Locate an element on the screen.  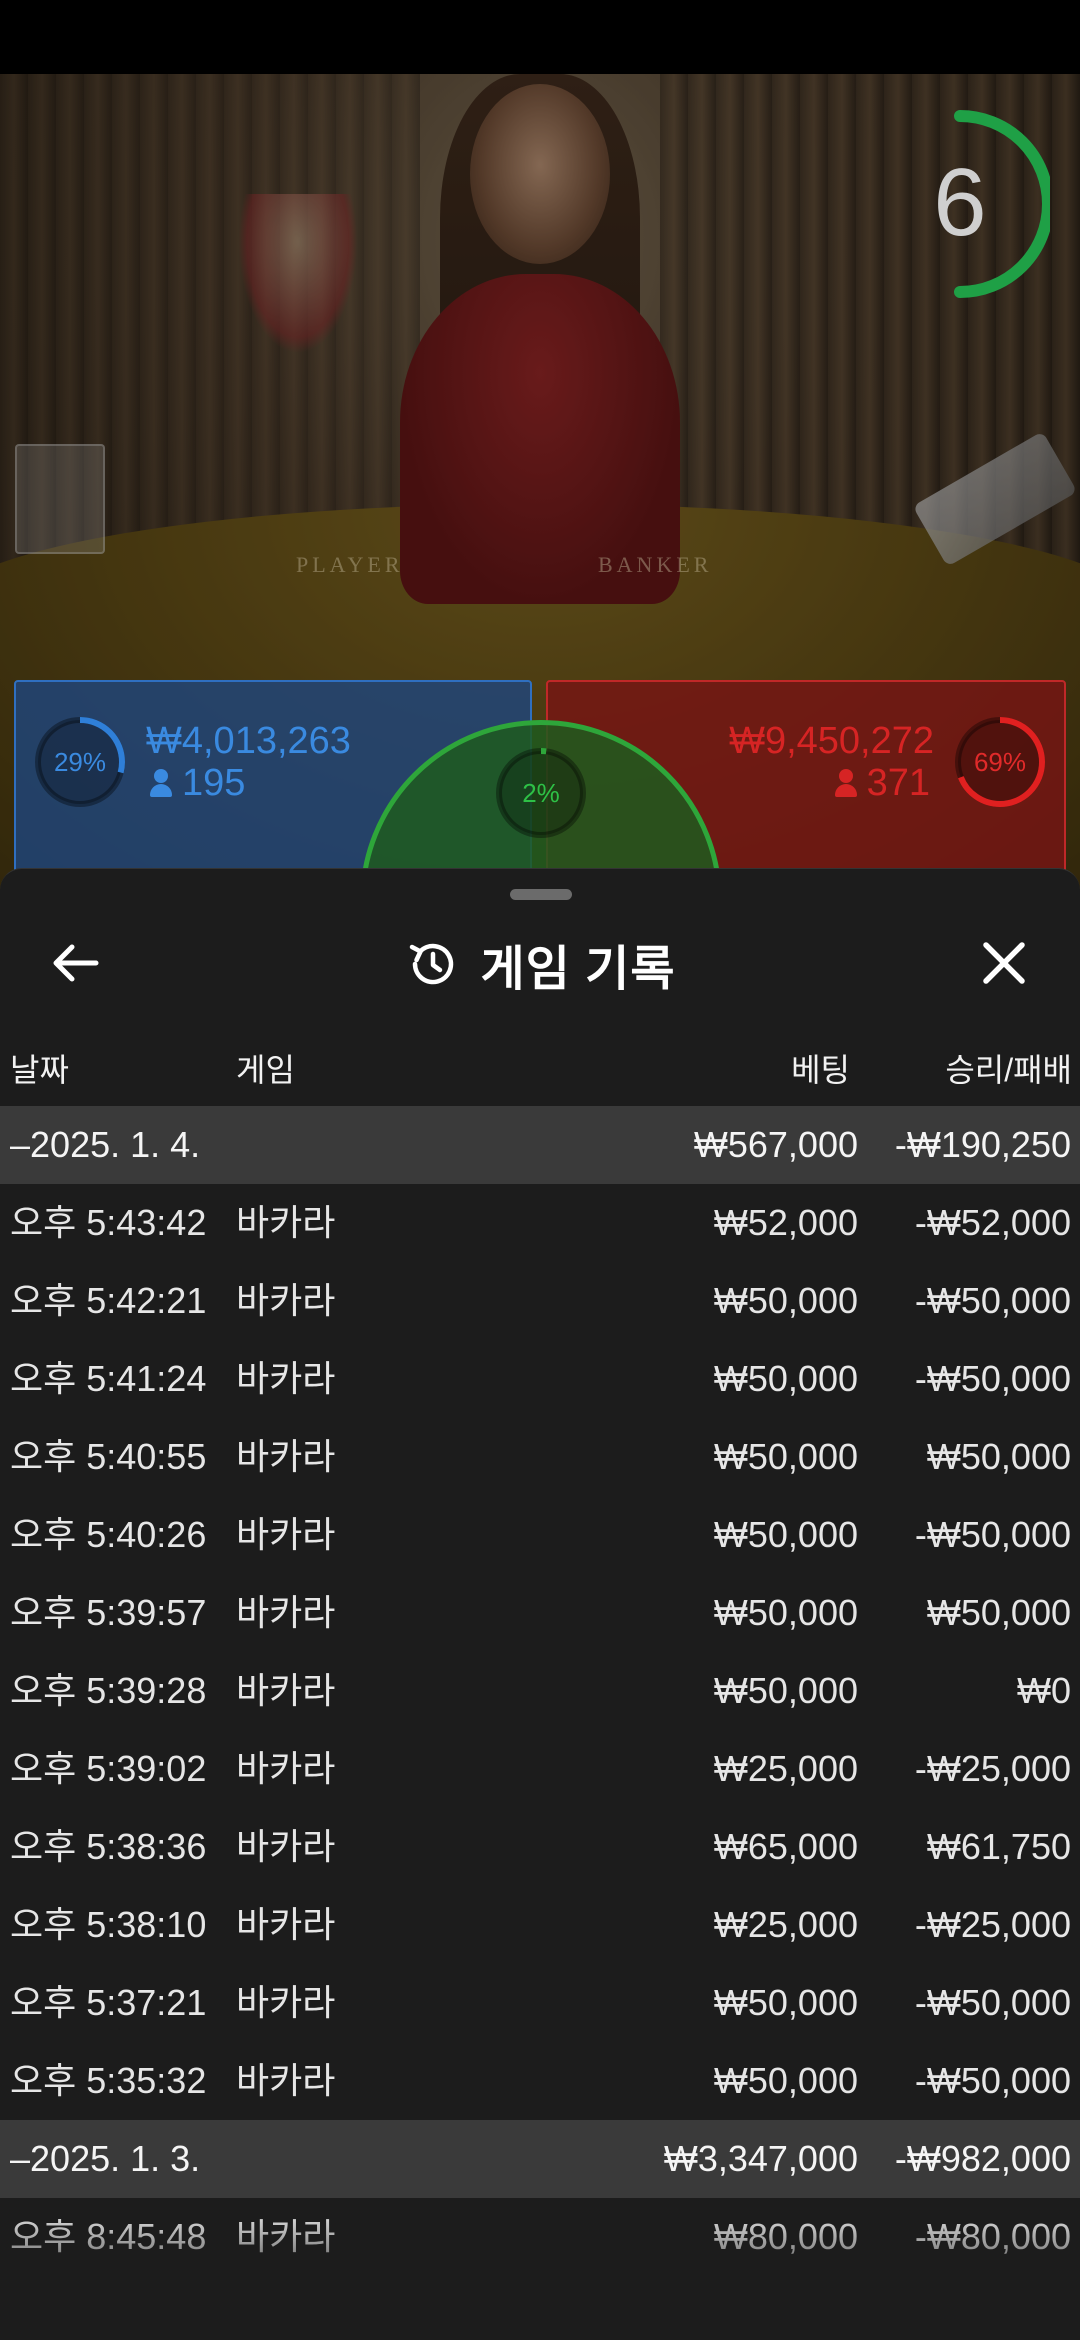
row-result: ₩0 is located at coordinates (1044, 1690).